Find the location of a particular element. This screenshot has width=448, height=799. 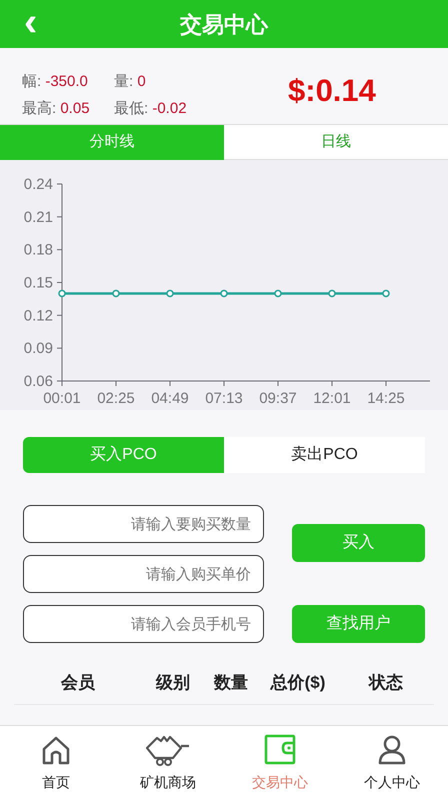

chart-tab: 分时线 is located at coordinates (112, 142).